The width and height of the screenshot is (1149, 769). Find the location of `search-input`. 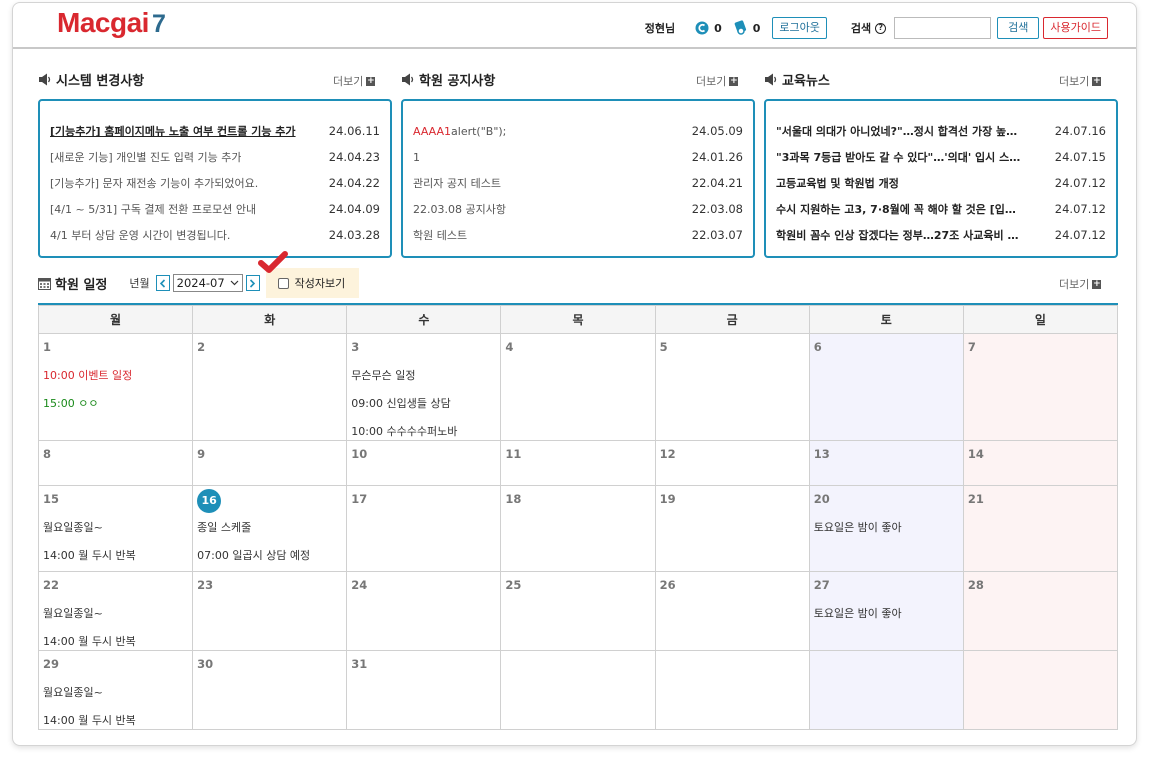

search-input is located at coordinates (943, 28).